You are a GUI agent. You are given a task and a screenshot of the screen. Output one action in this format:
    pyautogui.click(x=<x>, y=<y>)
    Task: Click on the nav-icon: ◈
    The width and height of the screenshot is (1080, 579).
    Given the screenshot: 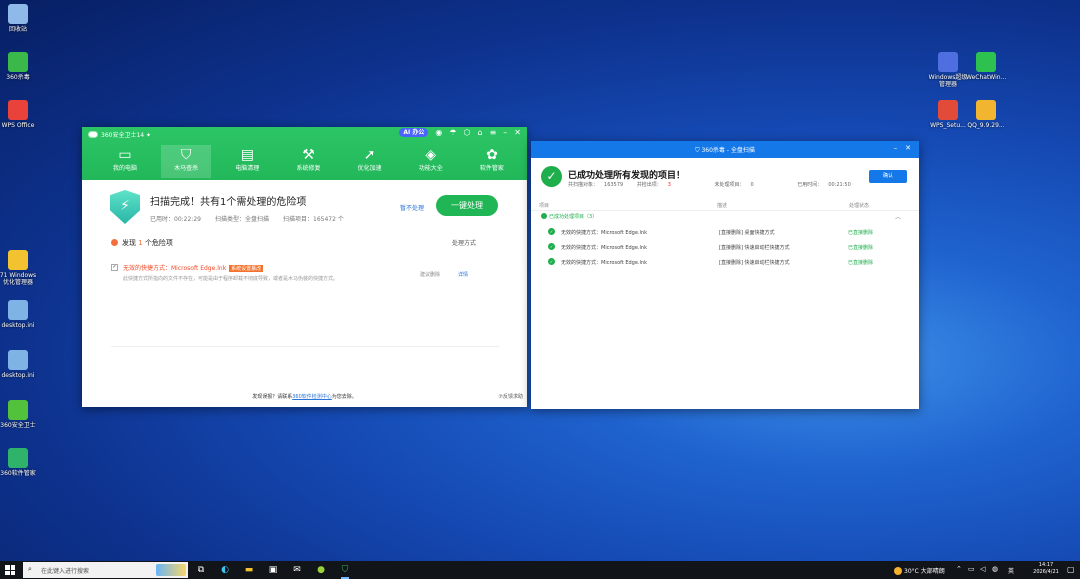 What is the action you would take?
    pyautogui.click(x=431, y=155)
    